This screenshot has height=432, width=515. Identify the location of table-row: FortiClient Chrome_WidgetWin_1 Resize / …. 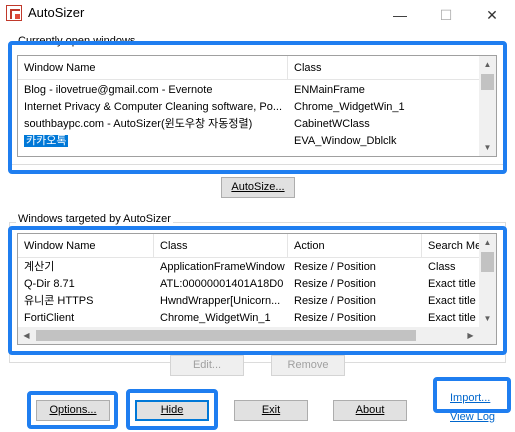
(249, 318).